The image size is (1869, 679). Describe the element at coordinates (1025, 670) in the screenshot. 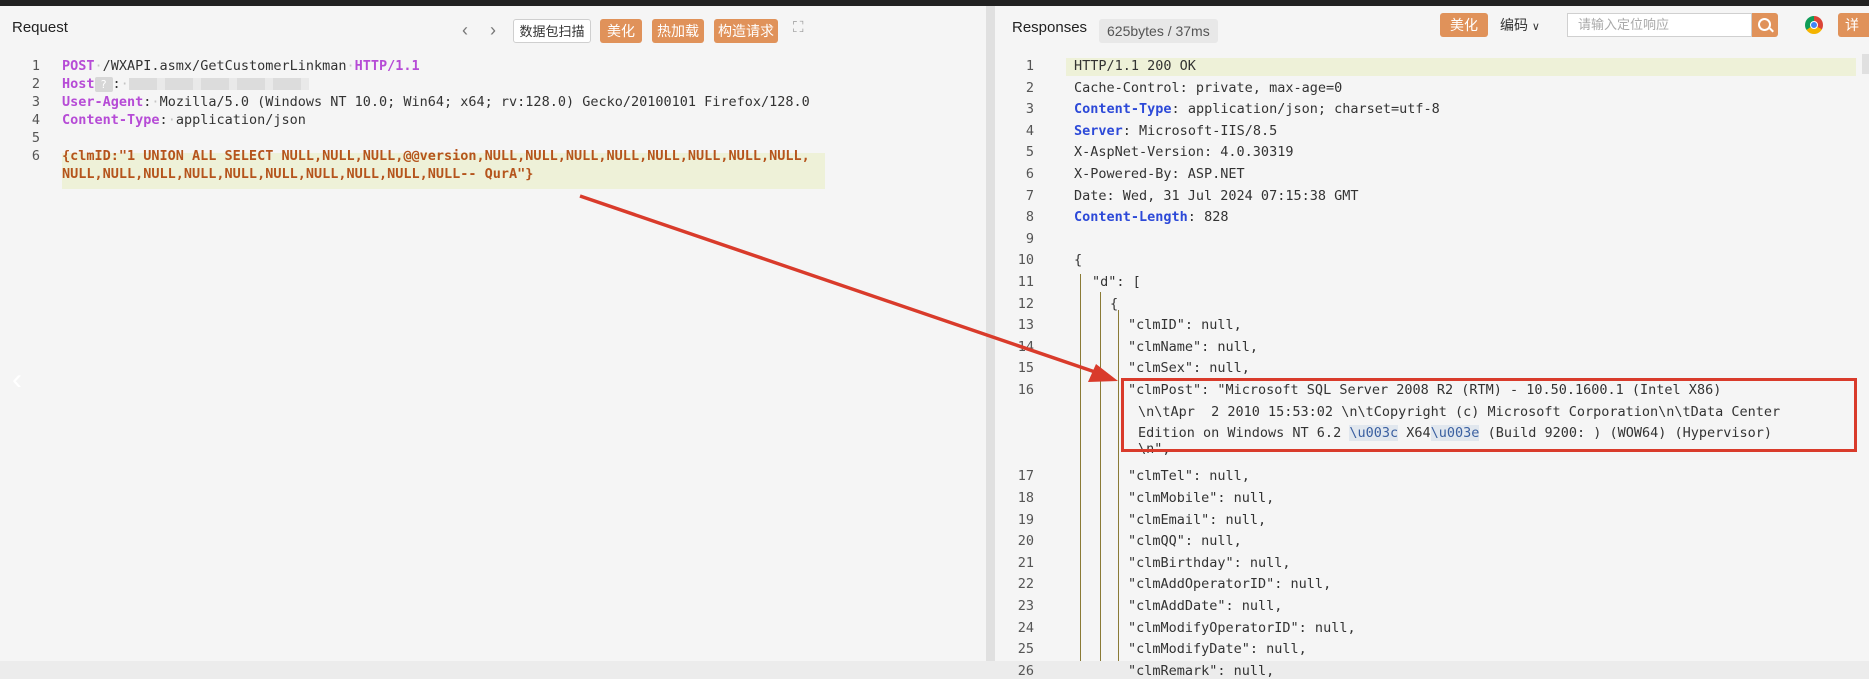

I see `line-number: 26` at that location.